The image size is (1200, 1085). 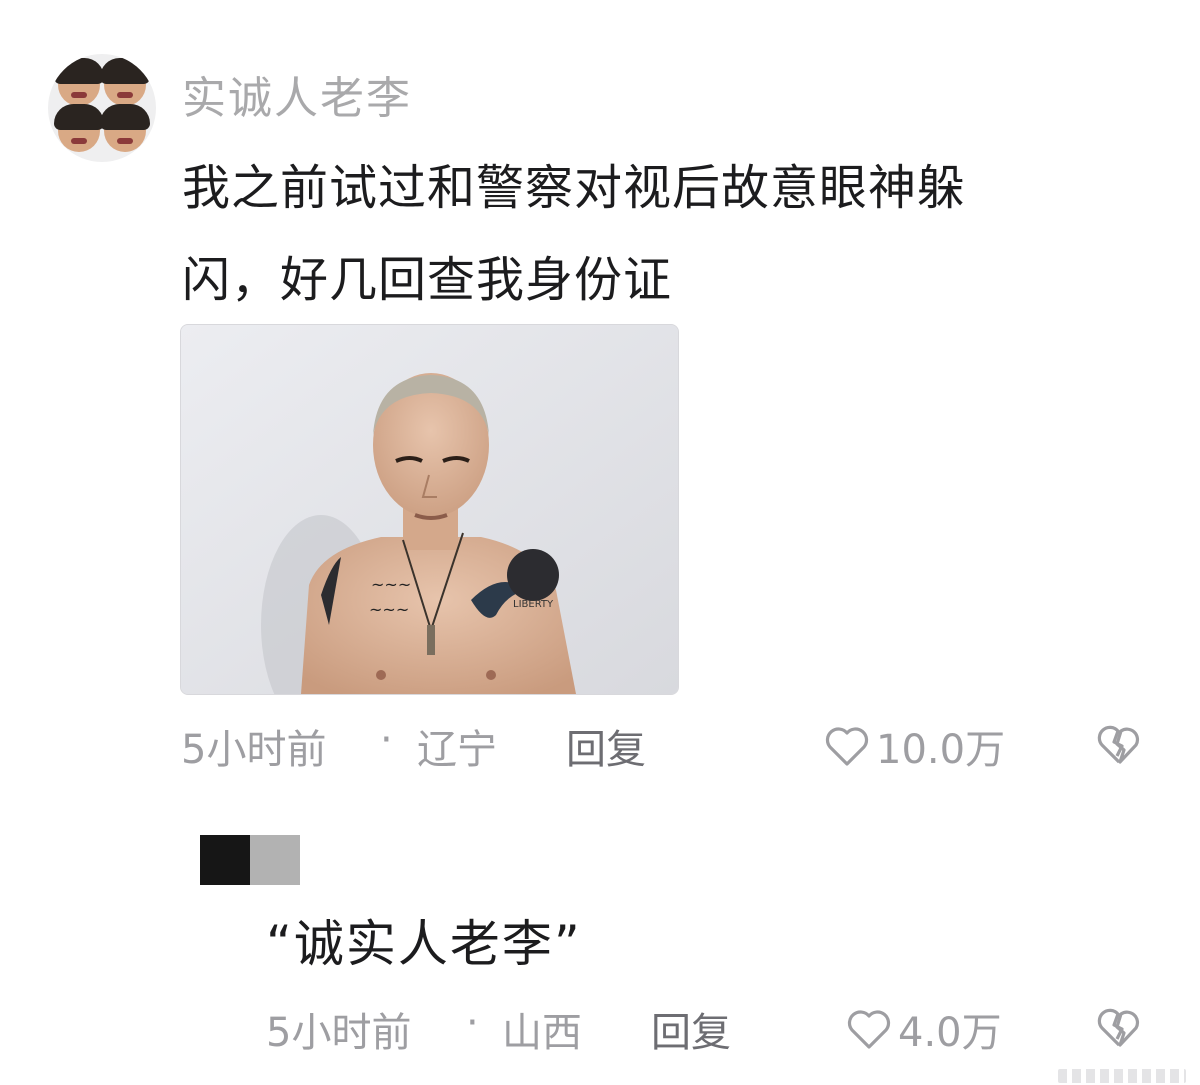 What do you see at coordinates (1122, 1076) in the screenshot?
I see `watermark` at bounding box center [1122, 1076].